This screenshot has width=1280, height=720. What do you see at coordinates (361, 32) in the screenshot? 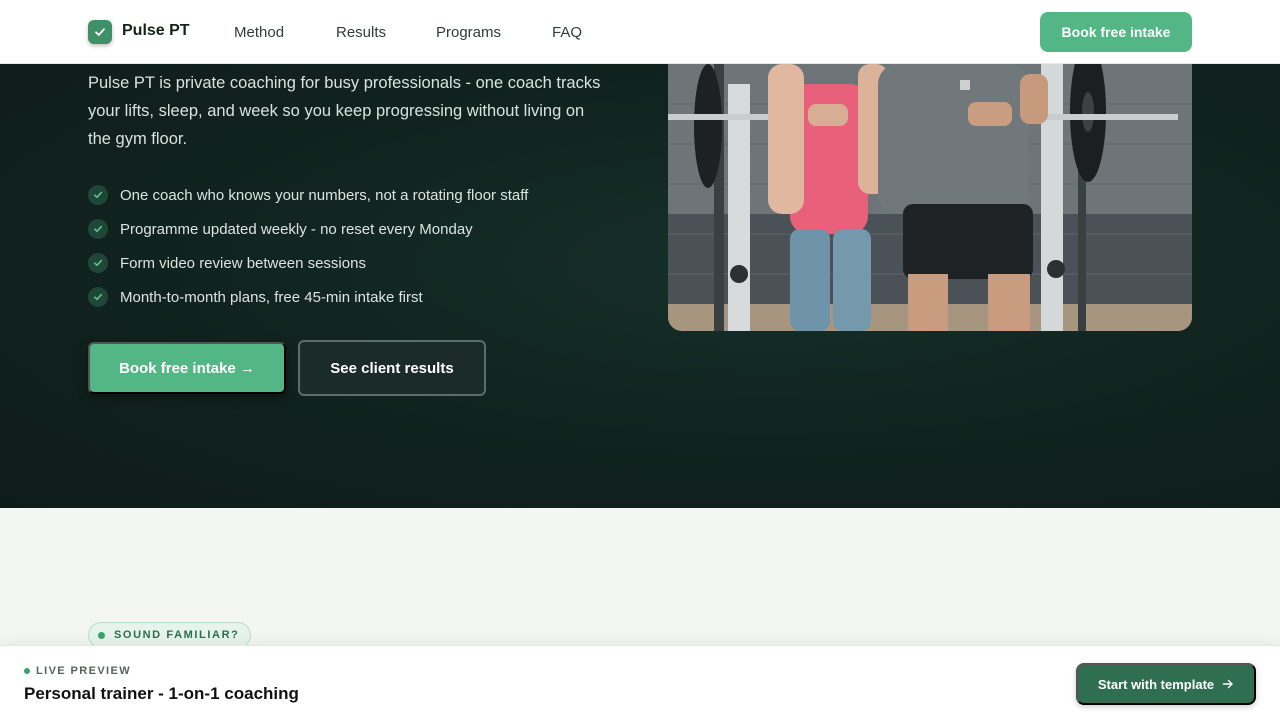
I see `nav-results: Results` at bounding box center [361, 32].